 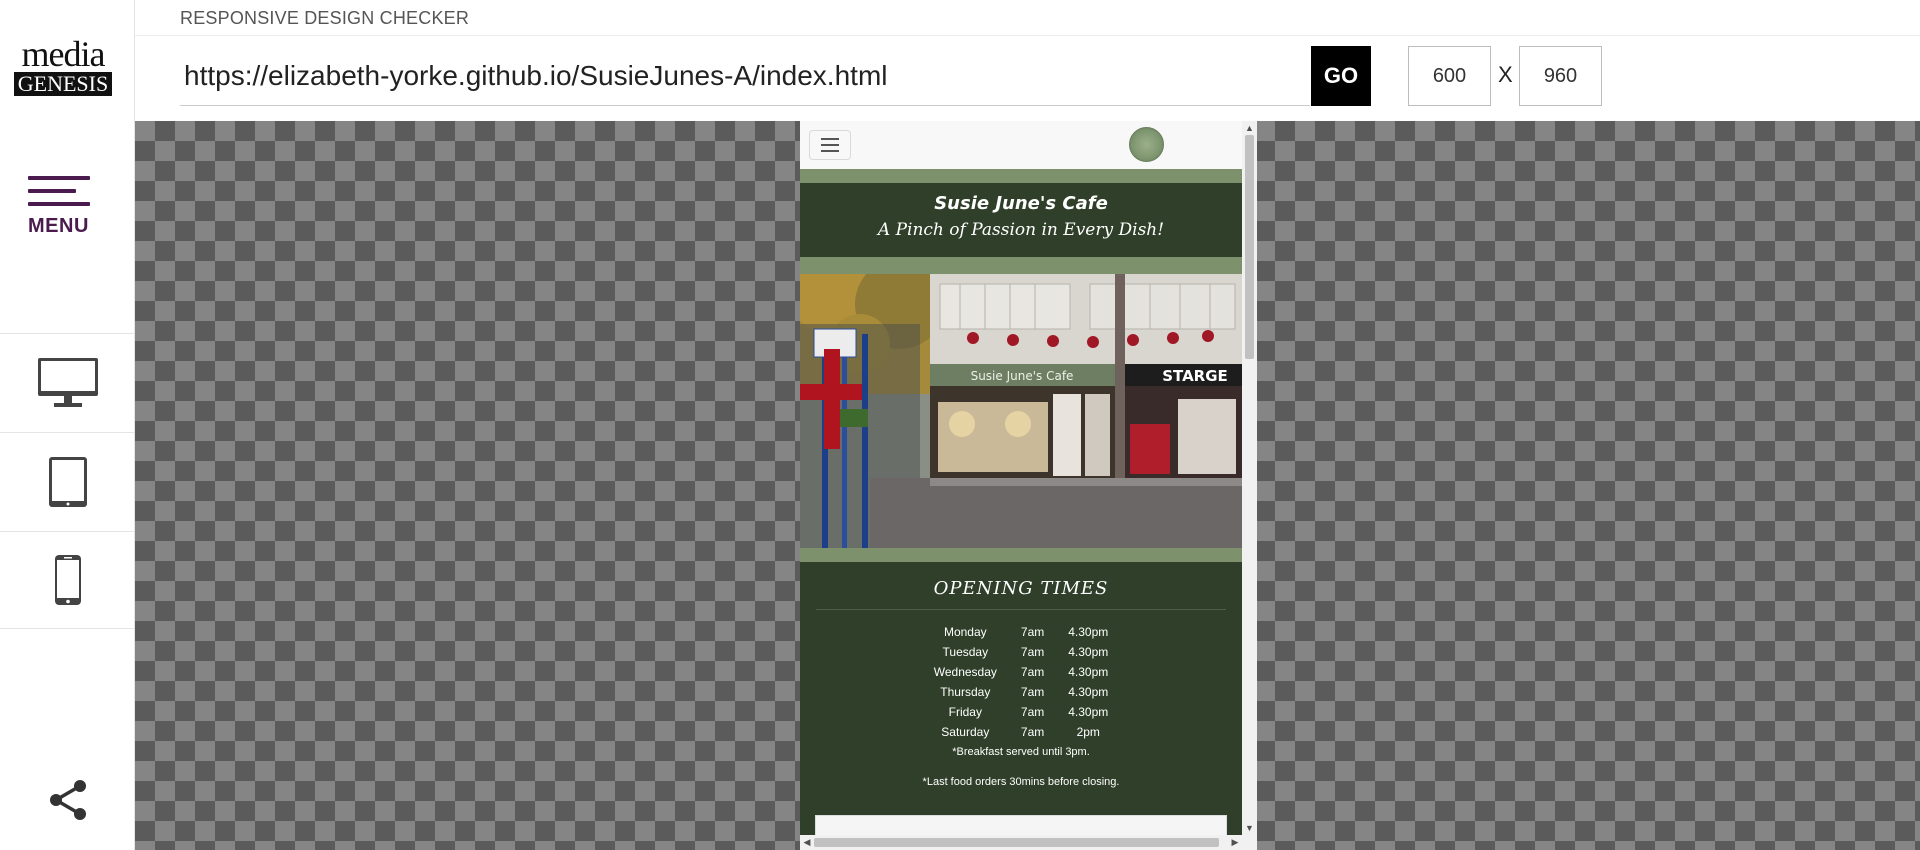 What do you see at coordinates (1021, 230) in the screenshot?
I see `site-tagline: A Pinch of Passion in Every Dish!` at bounding box center [1021, 230].